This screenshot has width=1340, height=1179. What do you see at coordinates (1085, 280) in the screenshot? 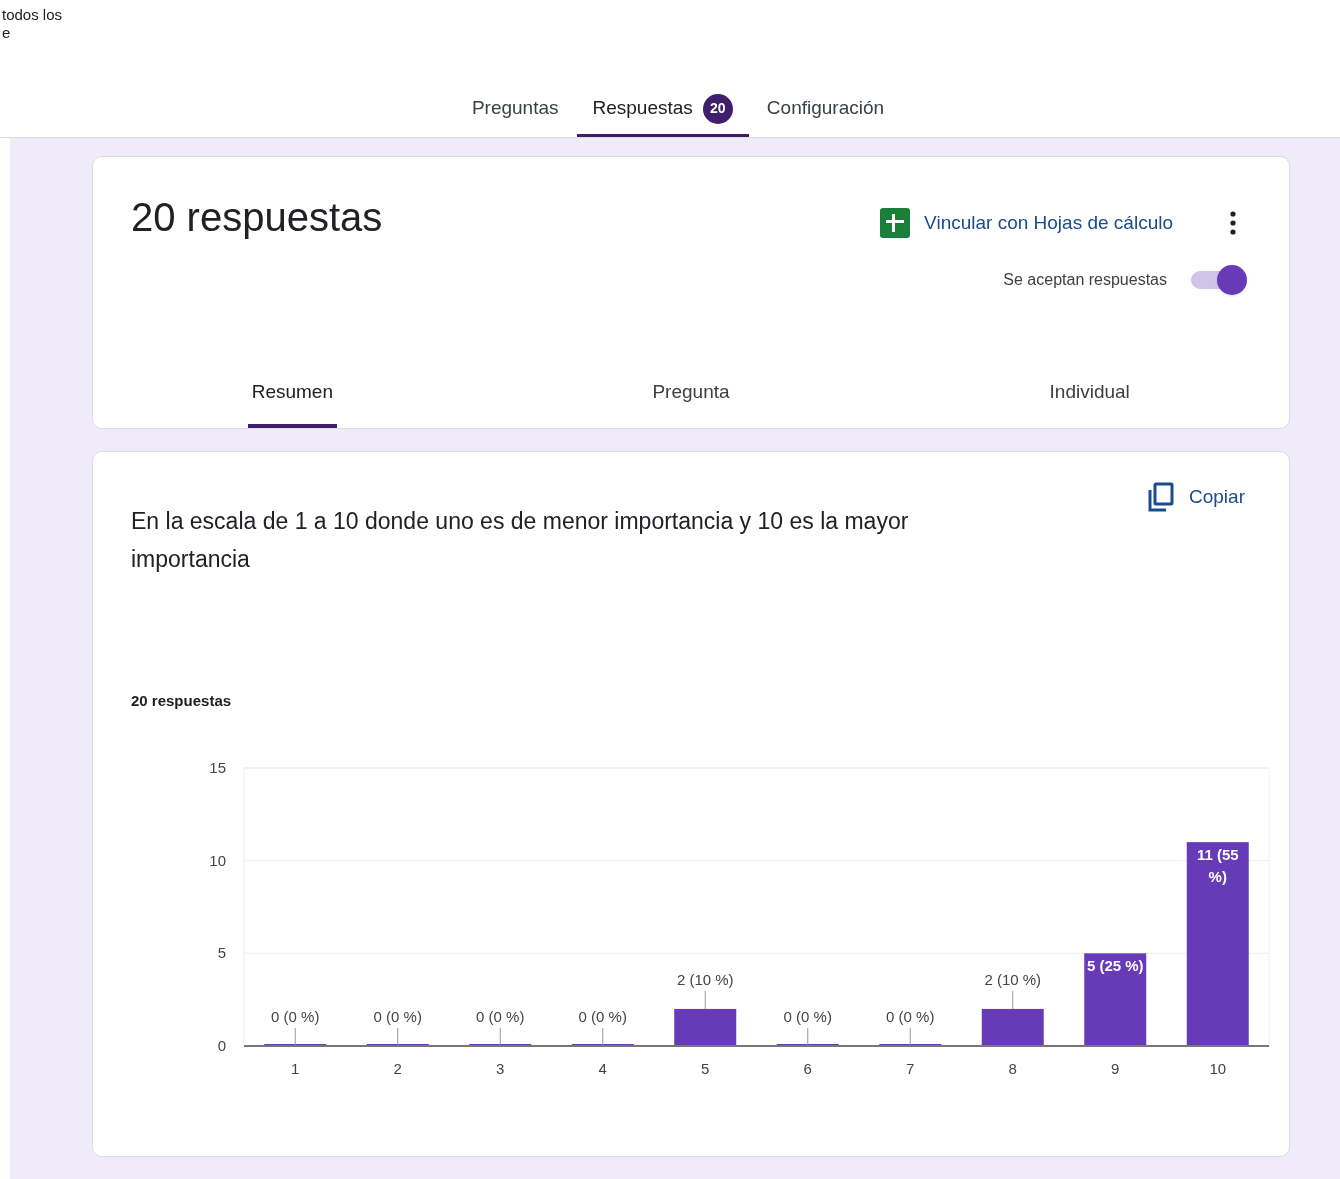
I see `accepting-responses-label: Se aceptan respuestas` at bounding box center [1085, 280].